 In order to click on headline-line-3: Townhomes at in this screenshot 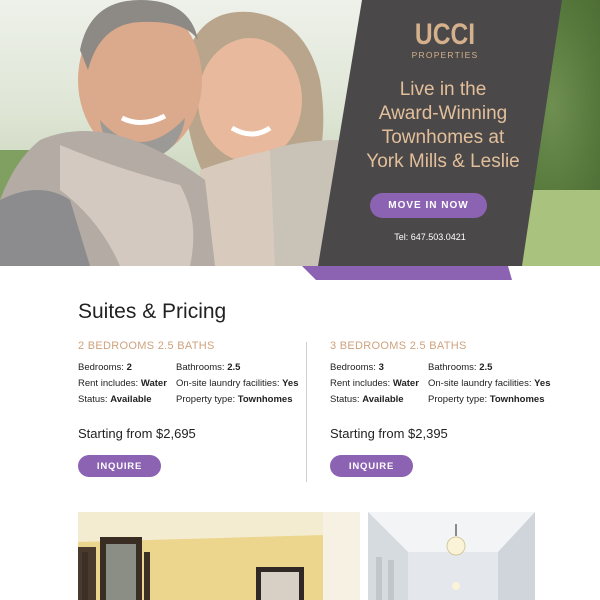, I will do `click(443, 137)`.